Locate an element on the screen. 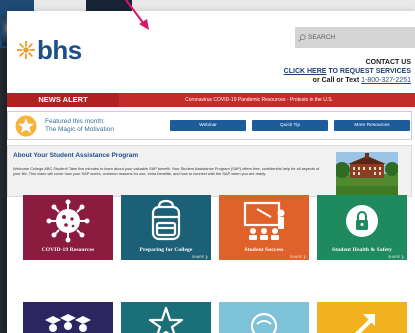 The image size is (415, 333). award-star-icon is located at coordinates (26, 126).